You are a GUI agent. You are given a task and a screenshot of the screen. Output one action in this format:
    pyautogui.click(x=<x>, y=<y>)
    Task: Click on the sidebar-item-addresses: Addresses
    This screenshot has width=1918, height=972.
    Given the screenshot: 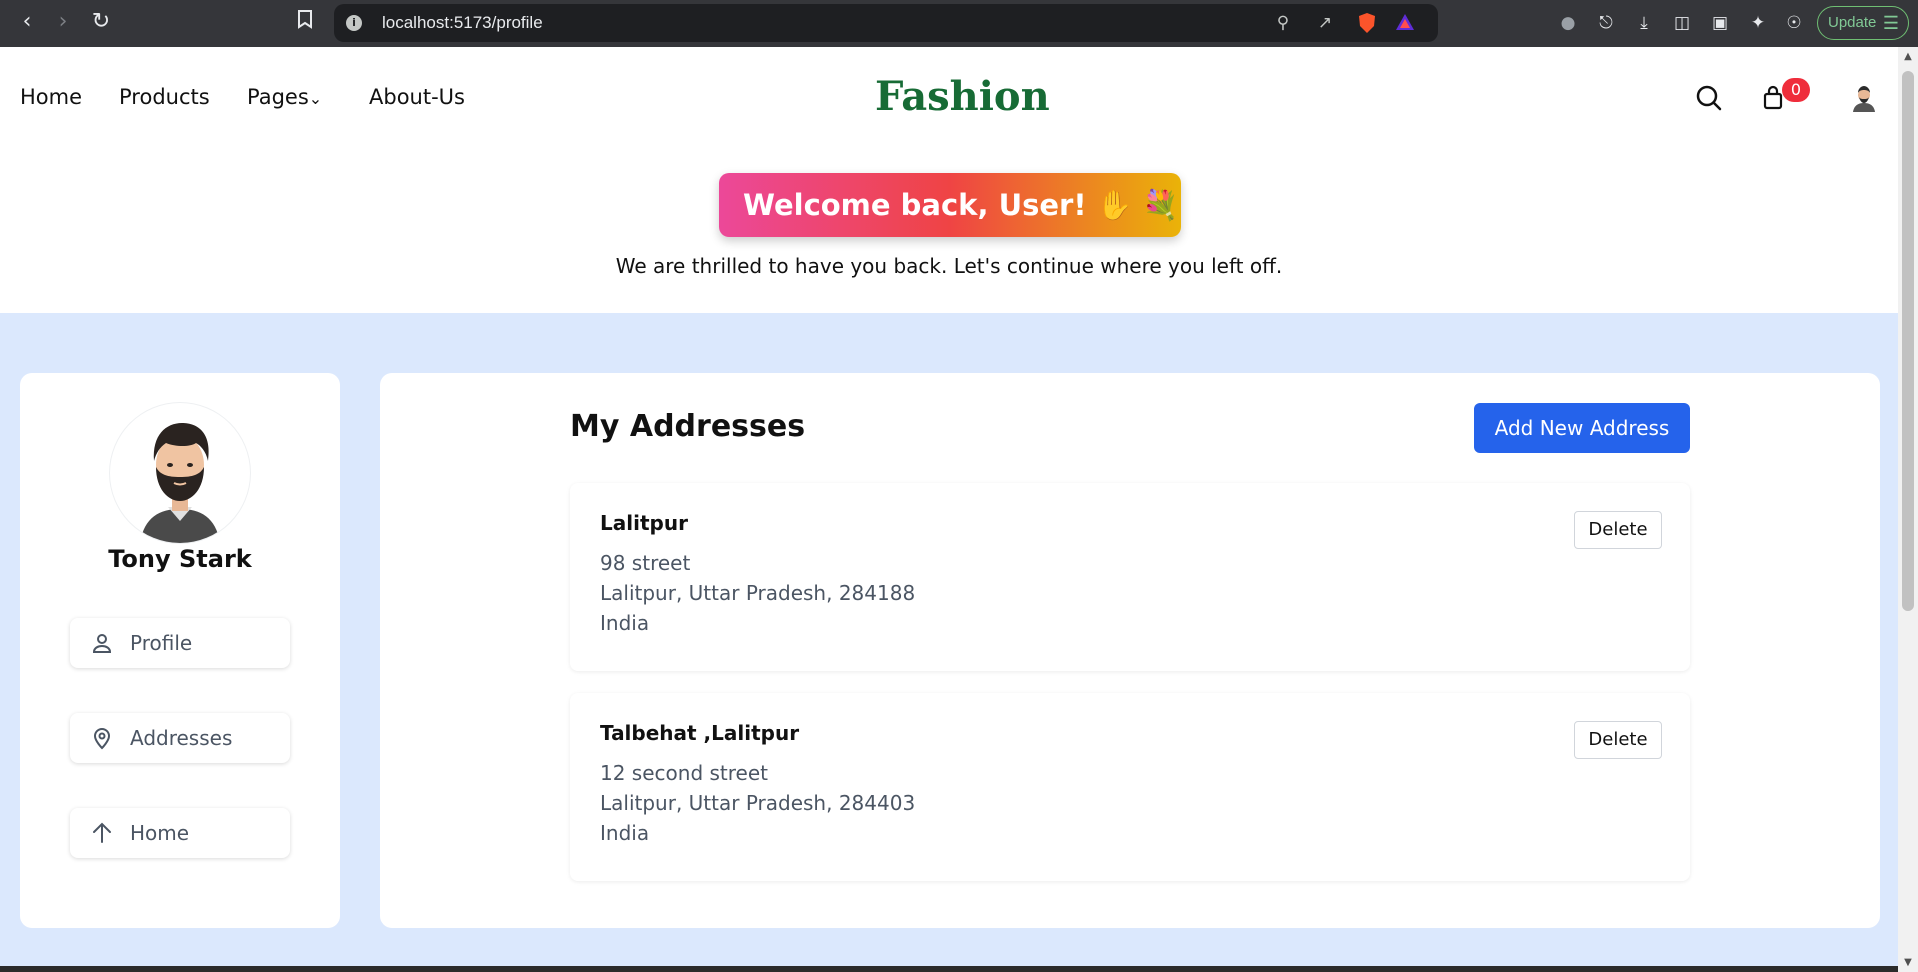 What is the action you would take?
    pyautogui.click(x=180, y=738)
    